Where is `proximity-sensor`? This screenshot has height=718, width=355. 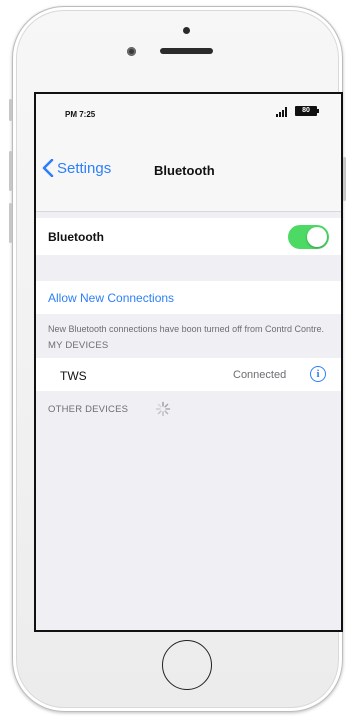
proximity-sensor is located at coordinates (186, 30).